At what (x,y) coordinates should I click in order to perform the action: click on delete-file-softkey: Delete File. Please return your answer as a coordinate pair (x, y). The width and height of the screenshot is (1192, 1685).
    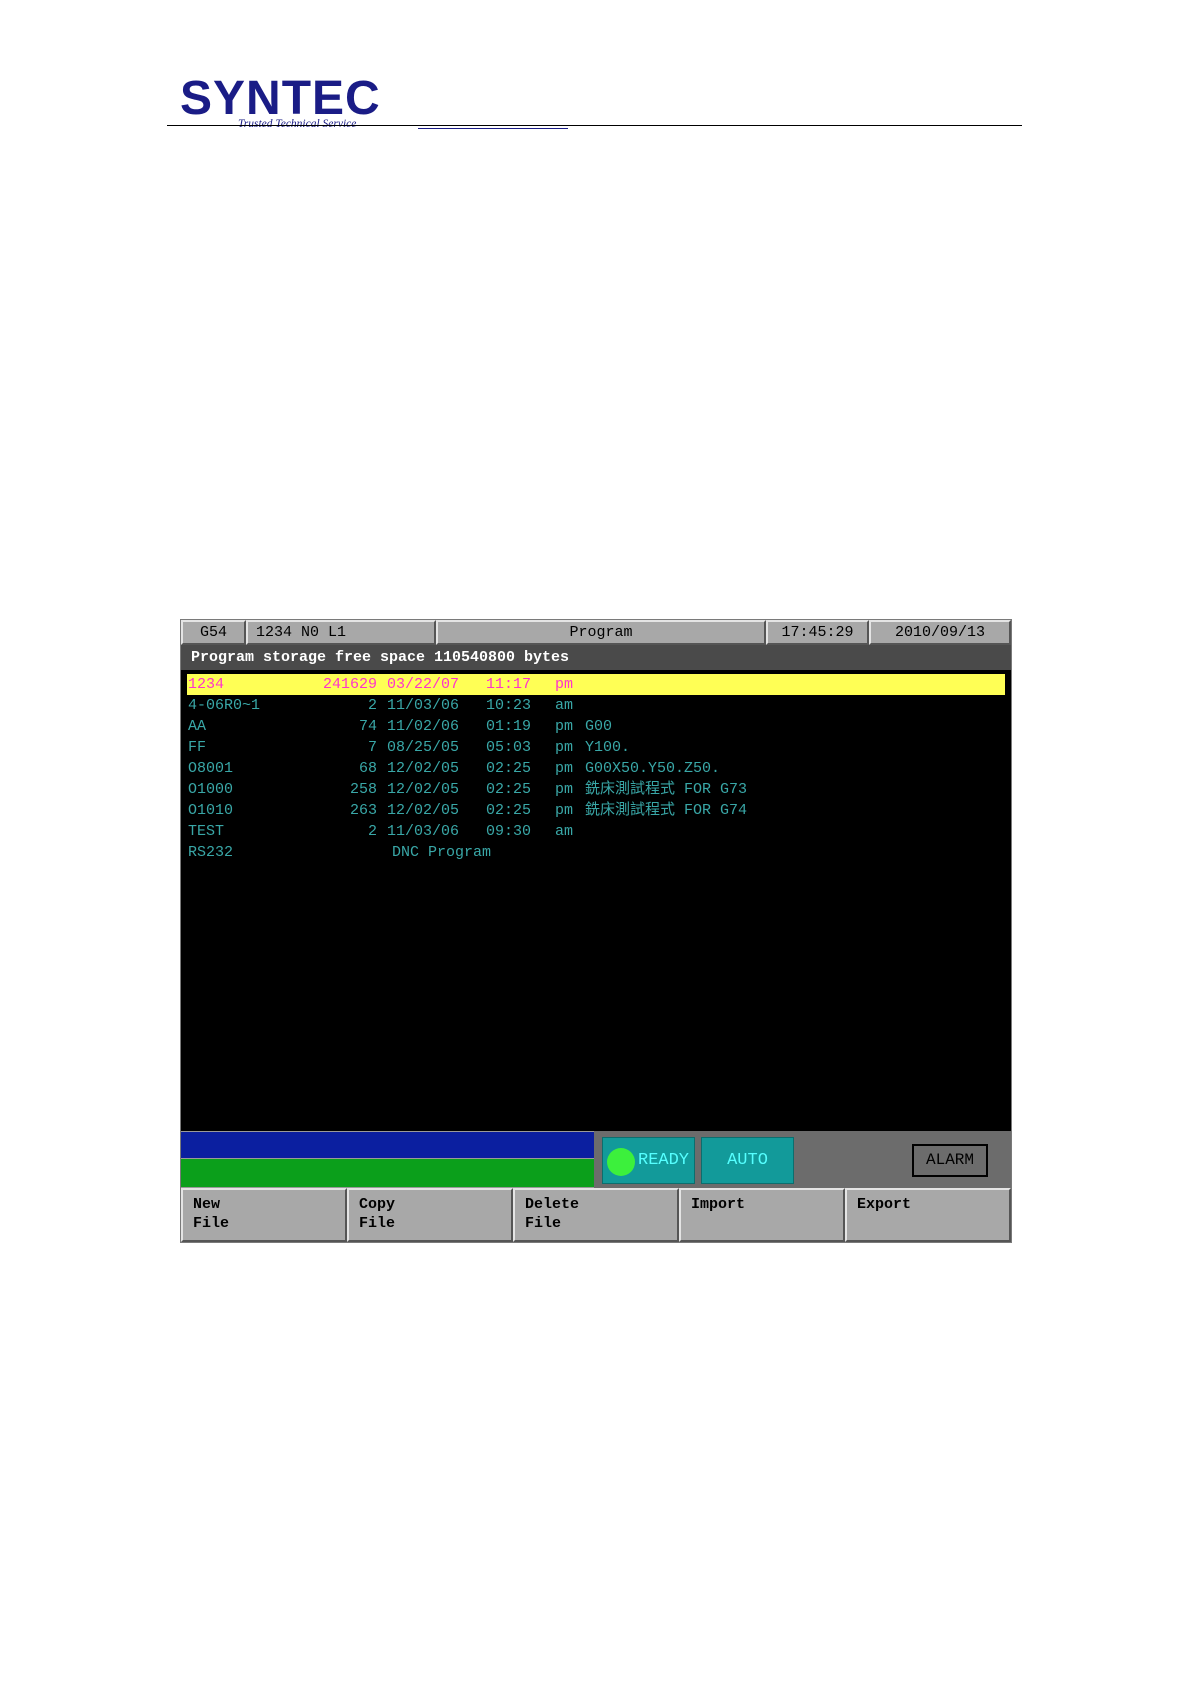
    Looking at the image, I should click on (596, 1215).